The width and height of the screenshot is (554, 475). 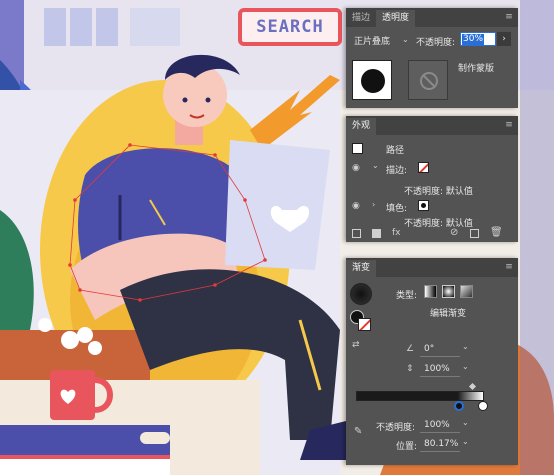 I want to click on edit-gradient-button: 编辑渐变, so click(x=448, y=312).